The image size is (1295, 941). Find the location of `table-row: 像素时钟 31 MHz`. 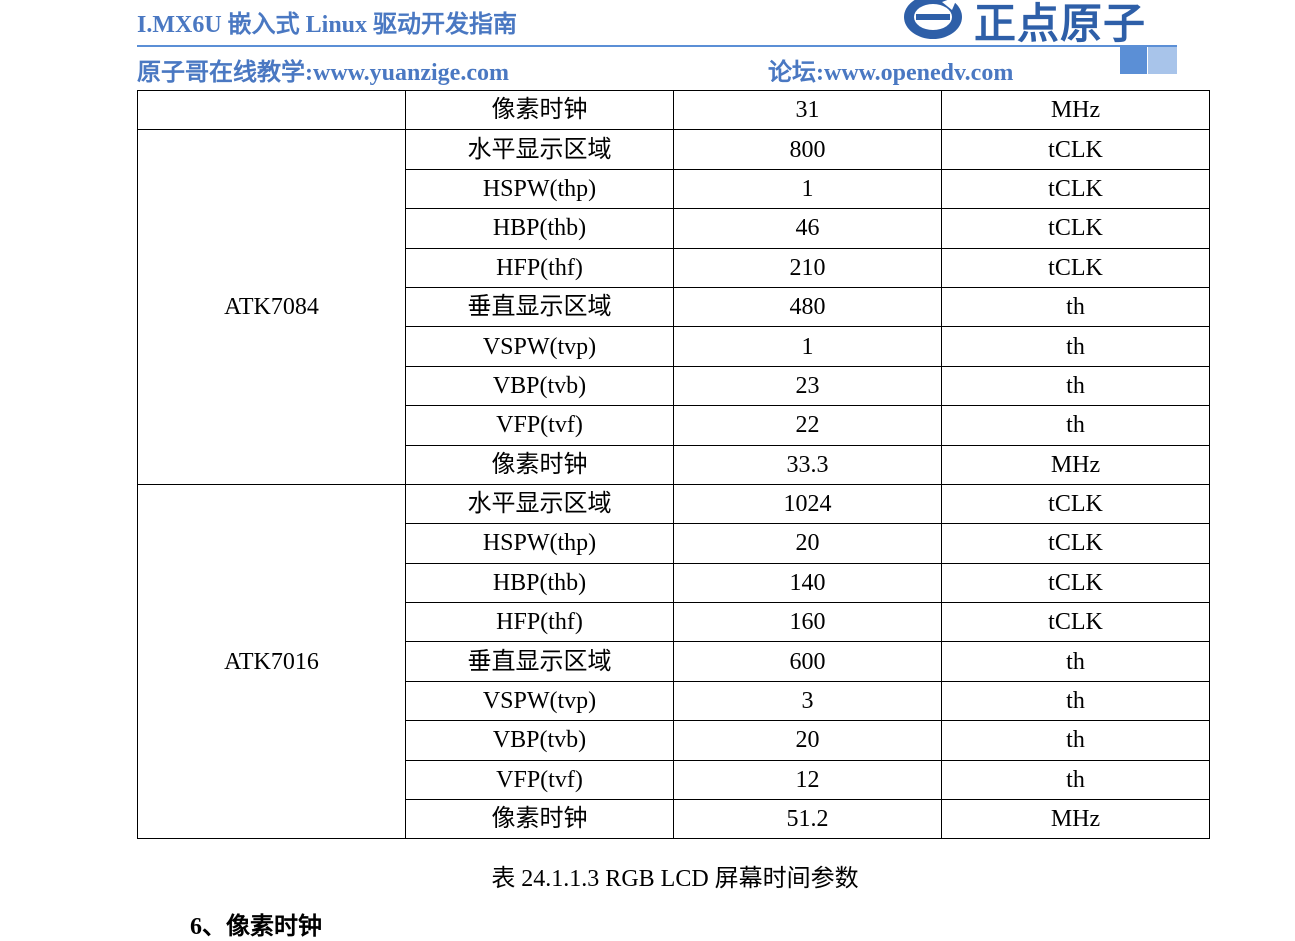

table-row: 像素时钟 31 MHz is located at coordinates (673, 110).